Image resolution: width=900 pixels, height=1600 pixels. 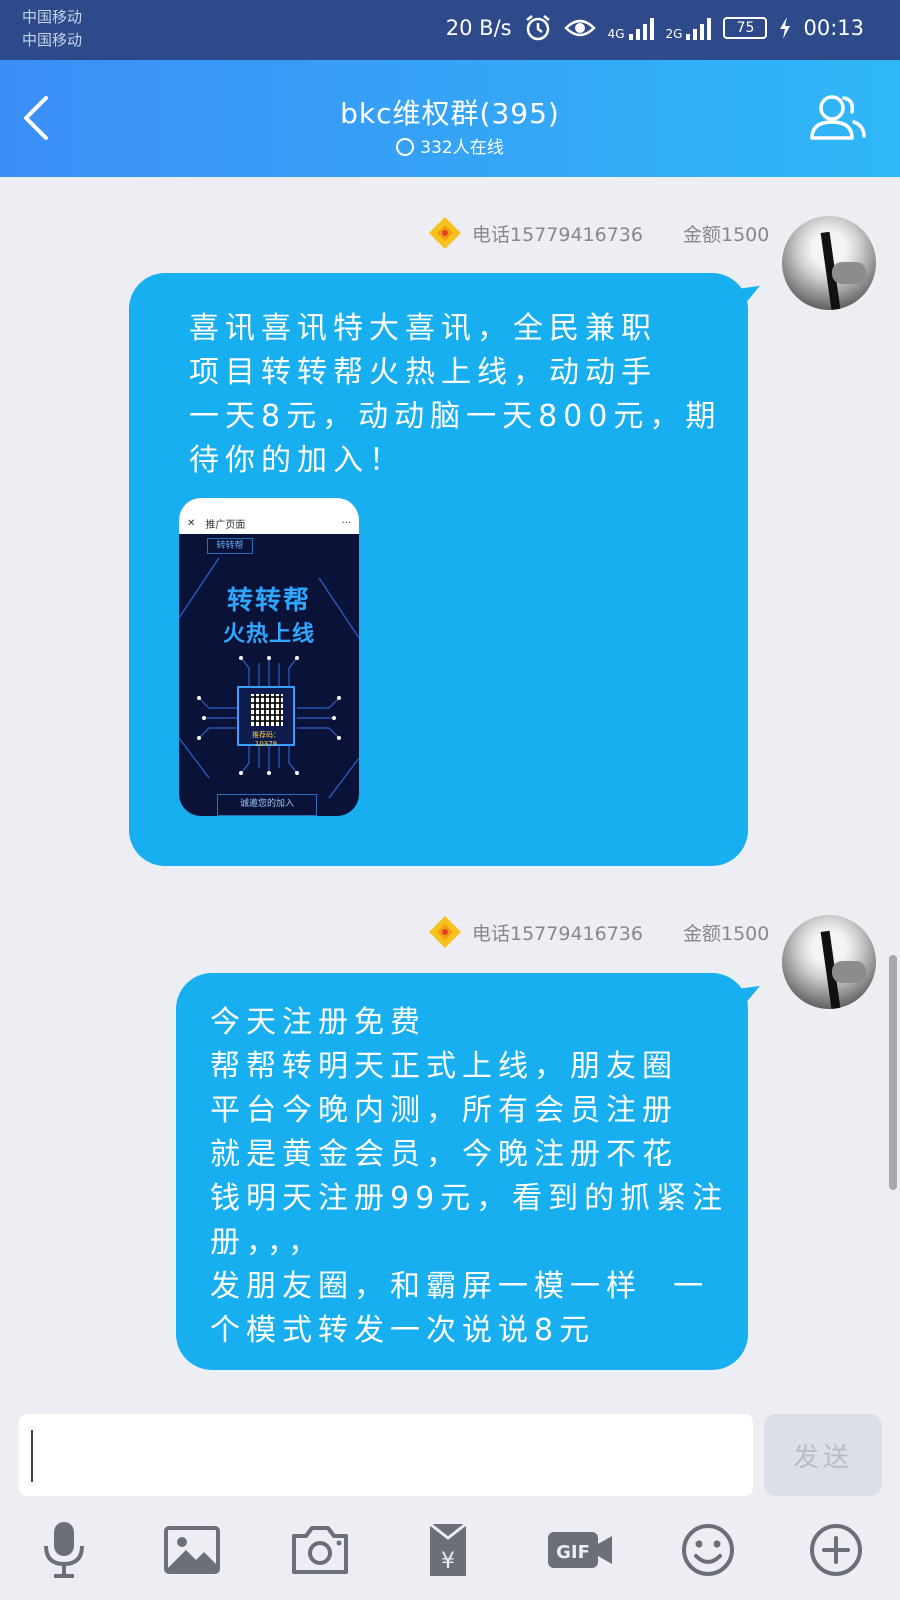 What do you see at coordinates (785, 28) in the screenshot?
I see `charging-icon` at bounding box center [785, 28].